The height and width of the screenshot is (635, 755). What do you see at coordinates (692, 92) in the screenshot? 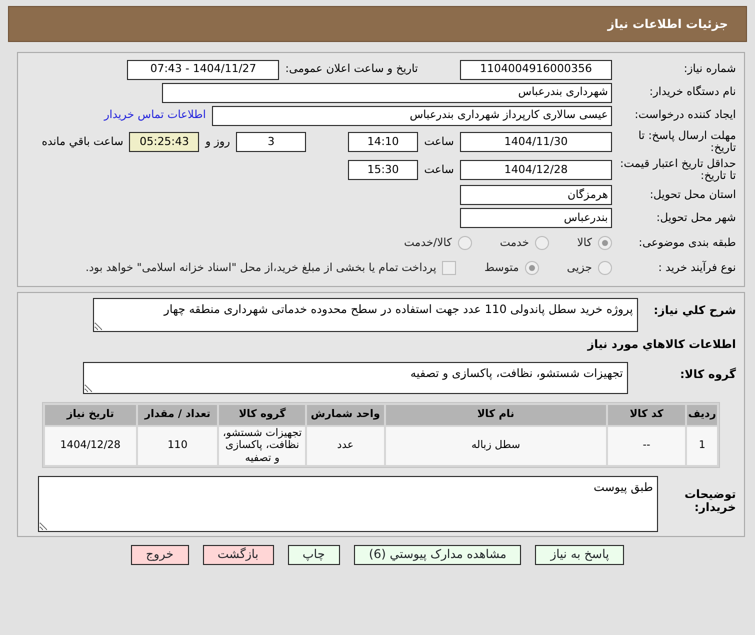
I see `field-label: نام دستگاه خریدار:` at bounding box center [692, 92].